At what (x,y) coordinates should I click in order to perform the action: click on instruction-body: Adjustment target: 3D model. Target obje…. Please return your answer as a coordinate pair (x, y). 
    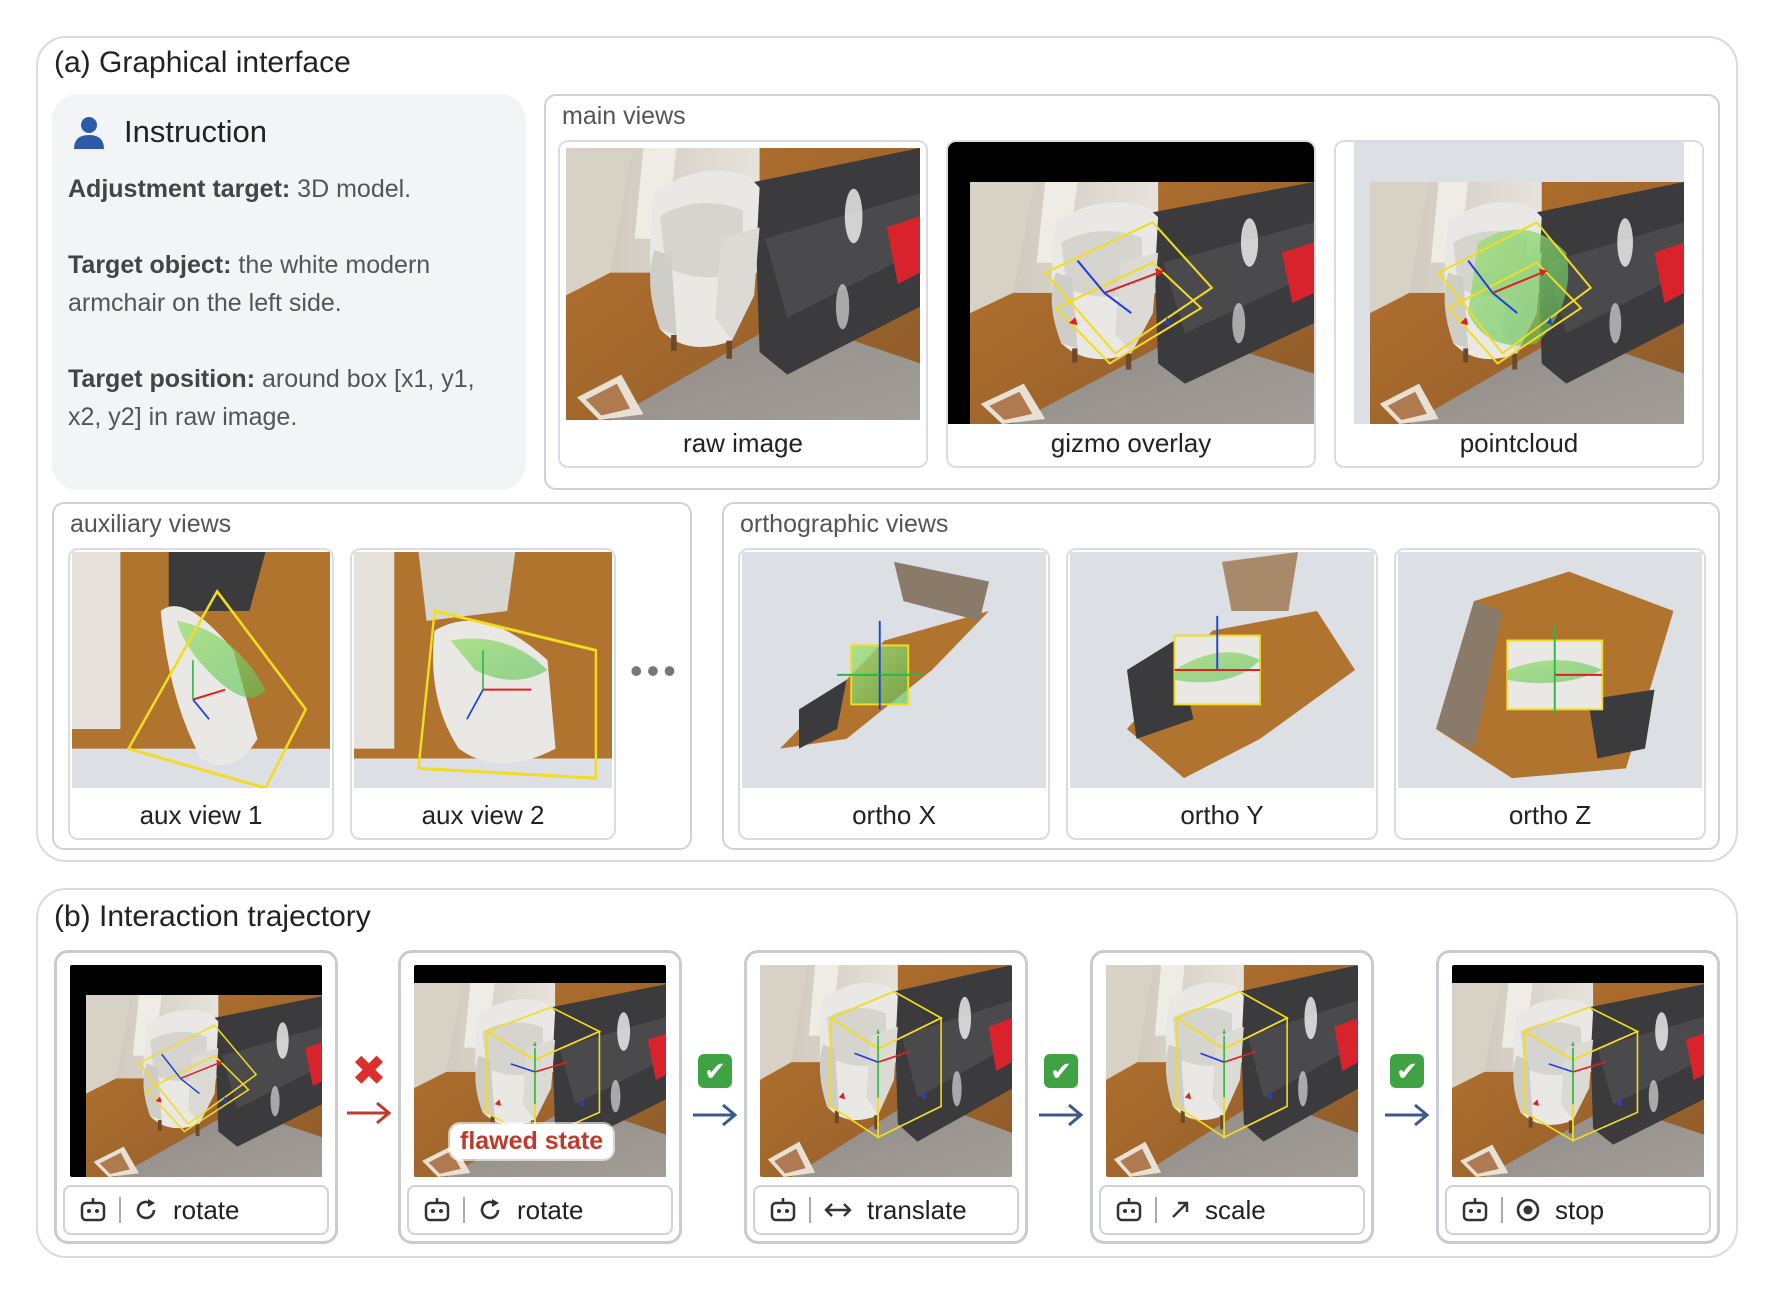
    Looking at the image, I should click on (290, 322).